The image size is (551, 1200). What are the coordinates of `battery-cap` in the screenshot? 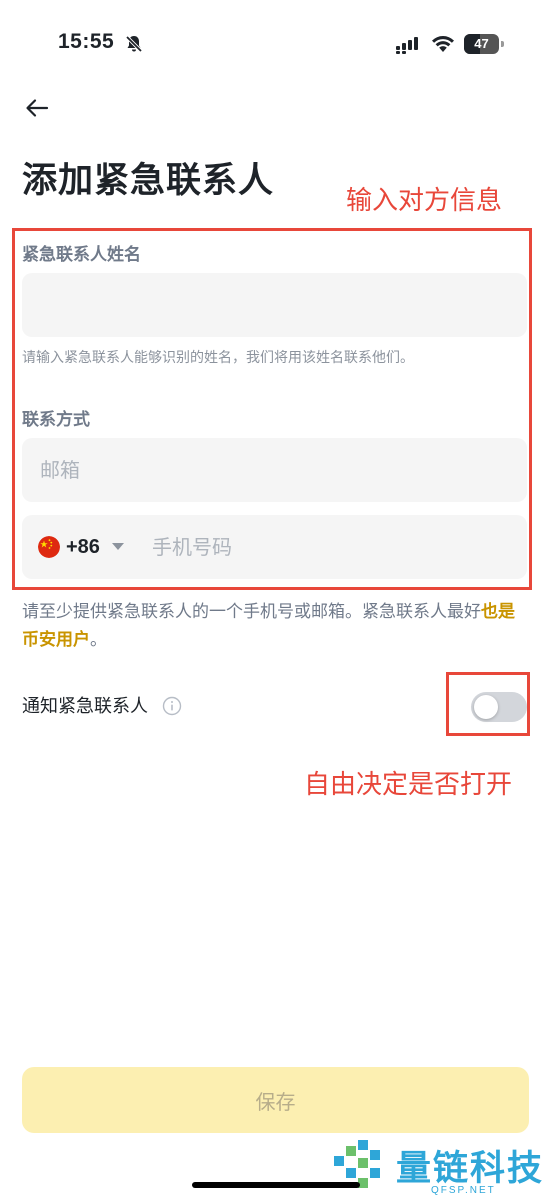 It's located at (502, 44).